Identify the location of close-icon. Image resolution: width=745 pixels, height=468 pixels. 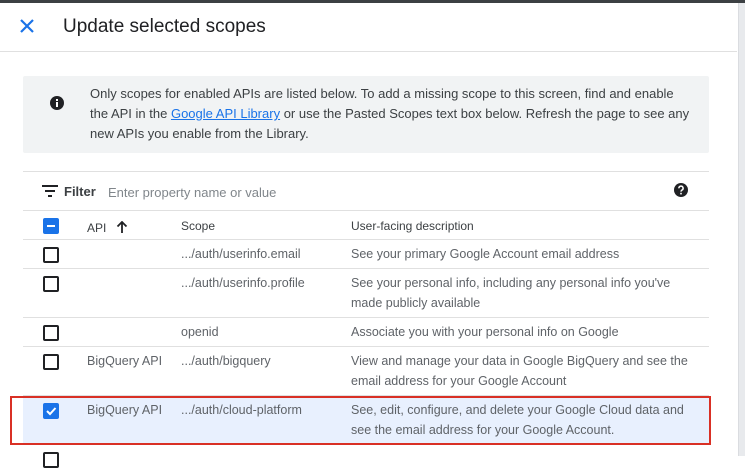
(27, 26).